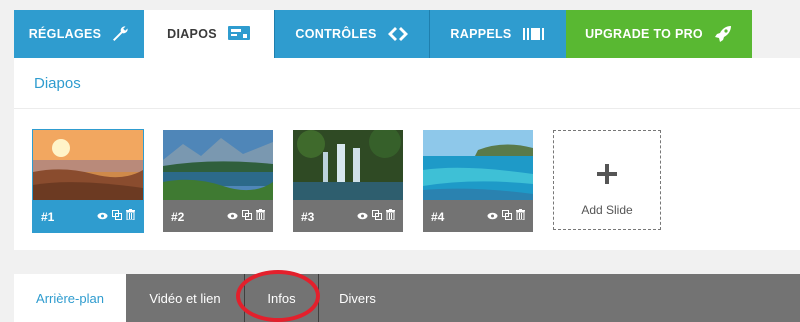  I want to click on tab-upgrade-to-pro: UPGRADE TO PRO, so click(659, 34).